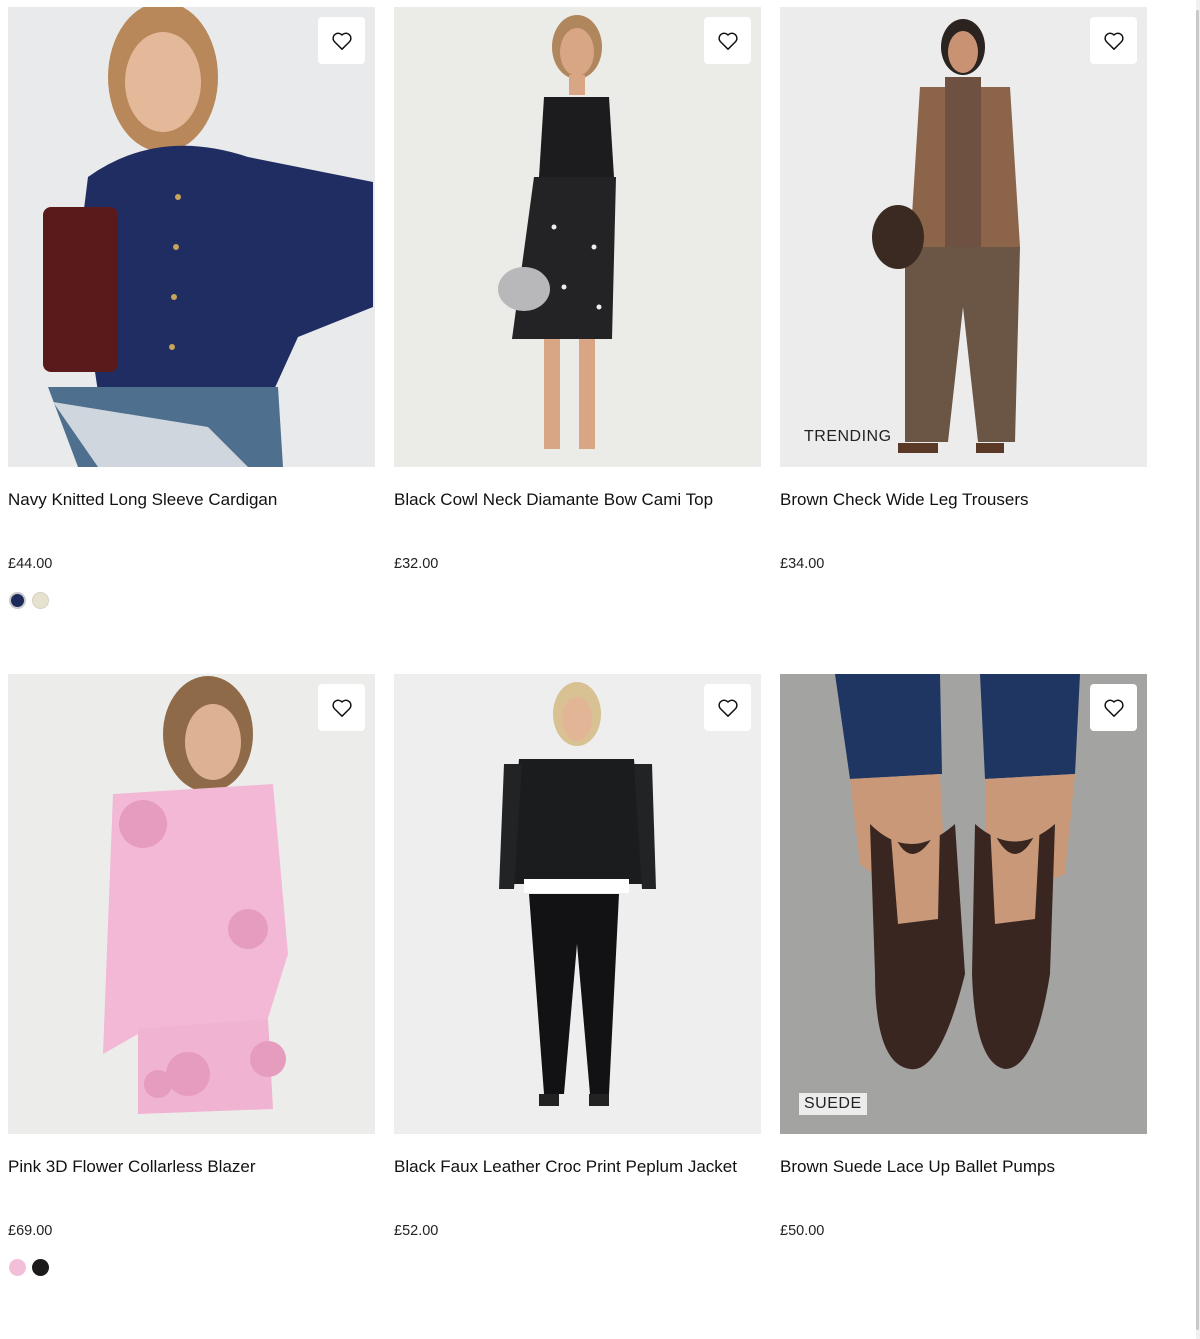 The width and height of the screenshot is (1200, 1339). Describe the element at coordinates (917, 1167) in the screenshot. I see `product-title: Brown Suede Lace Up Ballet Pumps` at that location.